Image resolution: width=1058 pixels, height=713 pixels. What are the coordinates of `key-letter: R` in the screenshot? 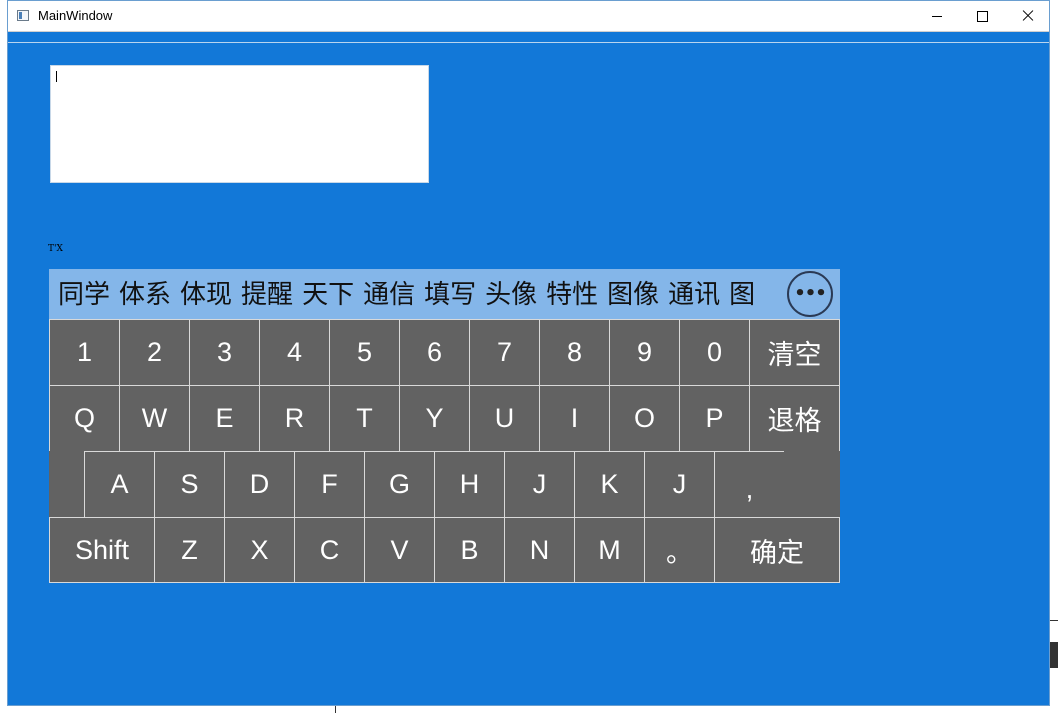 It's located at (294, 418).